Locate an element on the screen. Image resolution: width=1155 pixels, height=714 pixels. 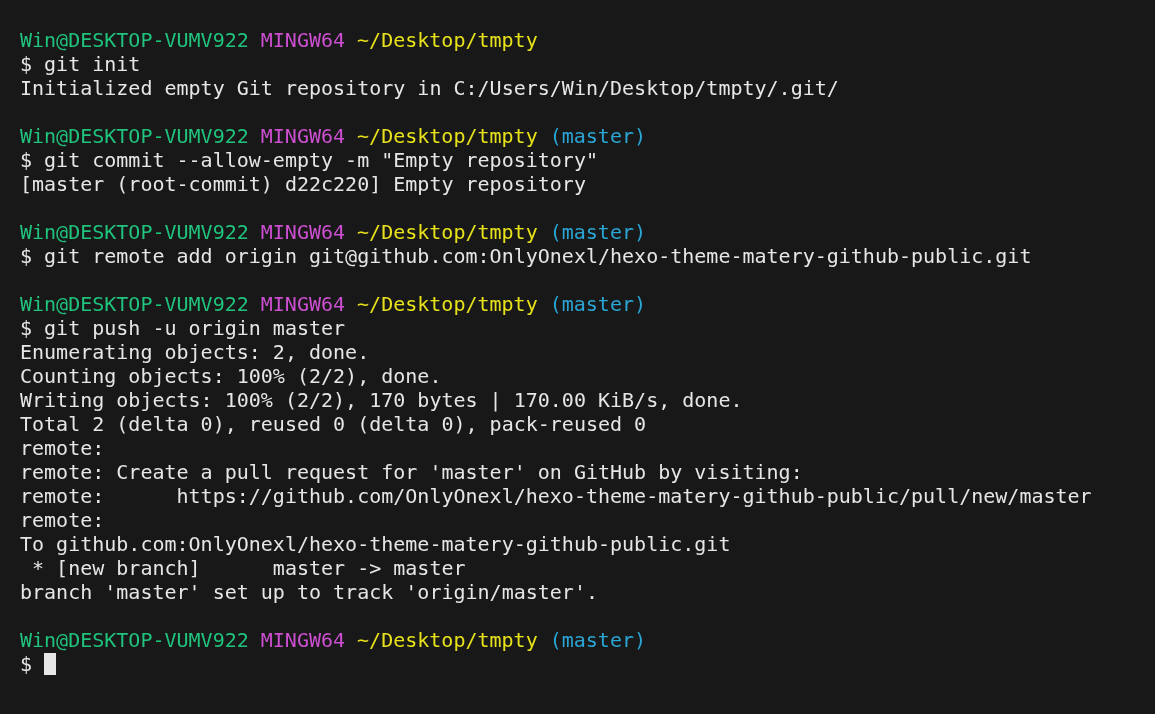
terminal-line: $ git push -u origin master is located at coordinates (183, 328).